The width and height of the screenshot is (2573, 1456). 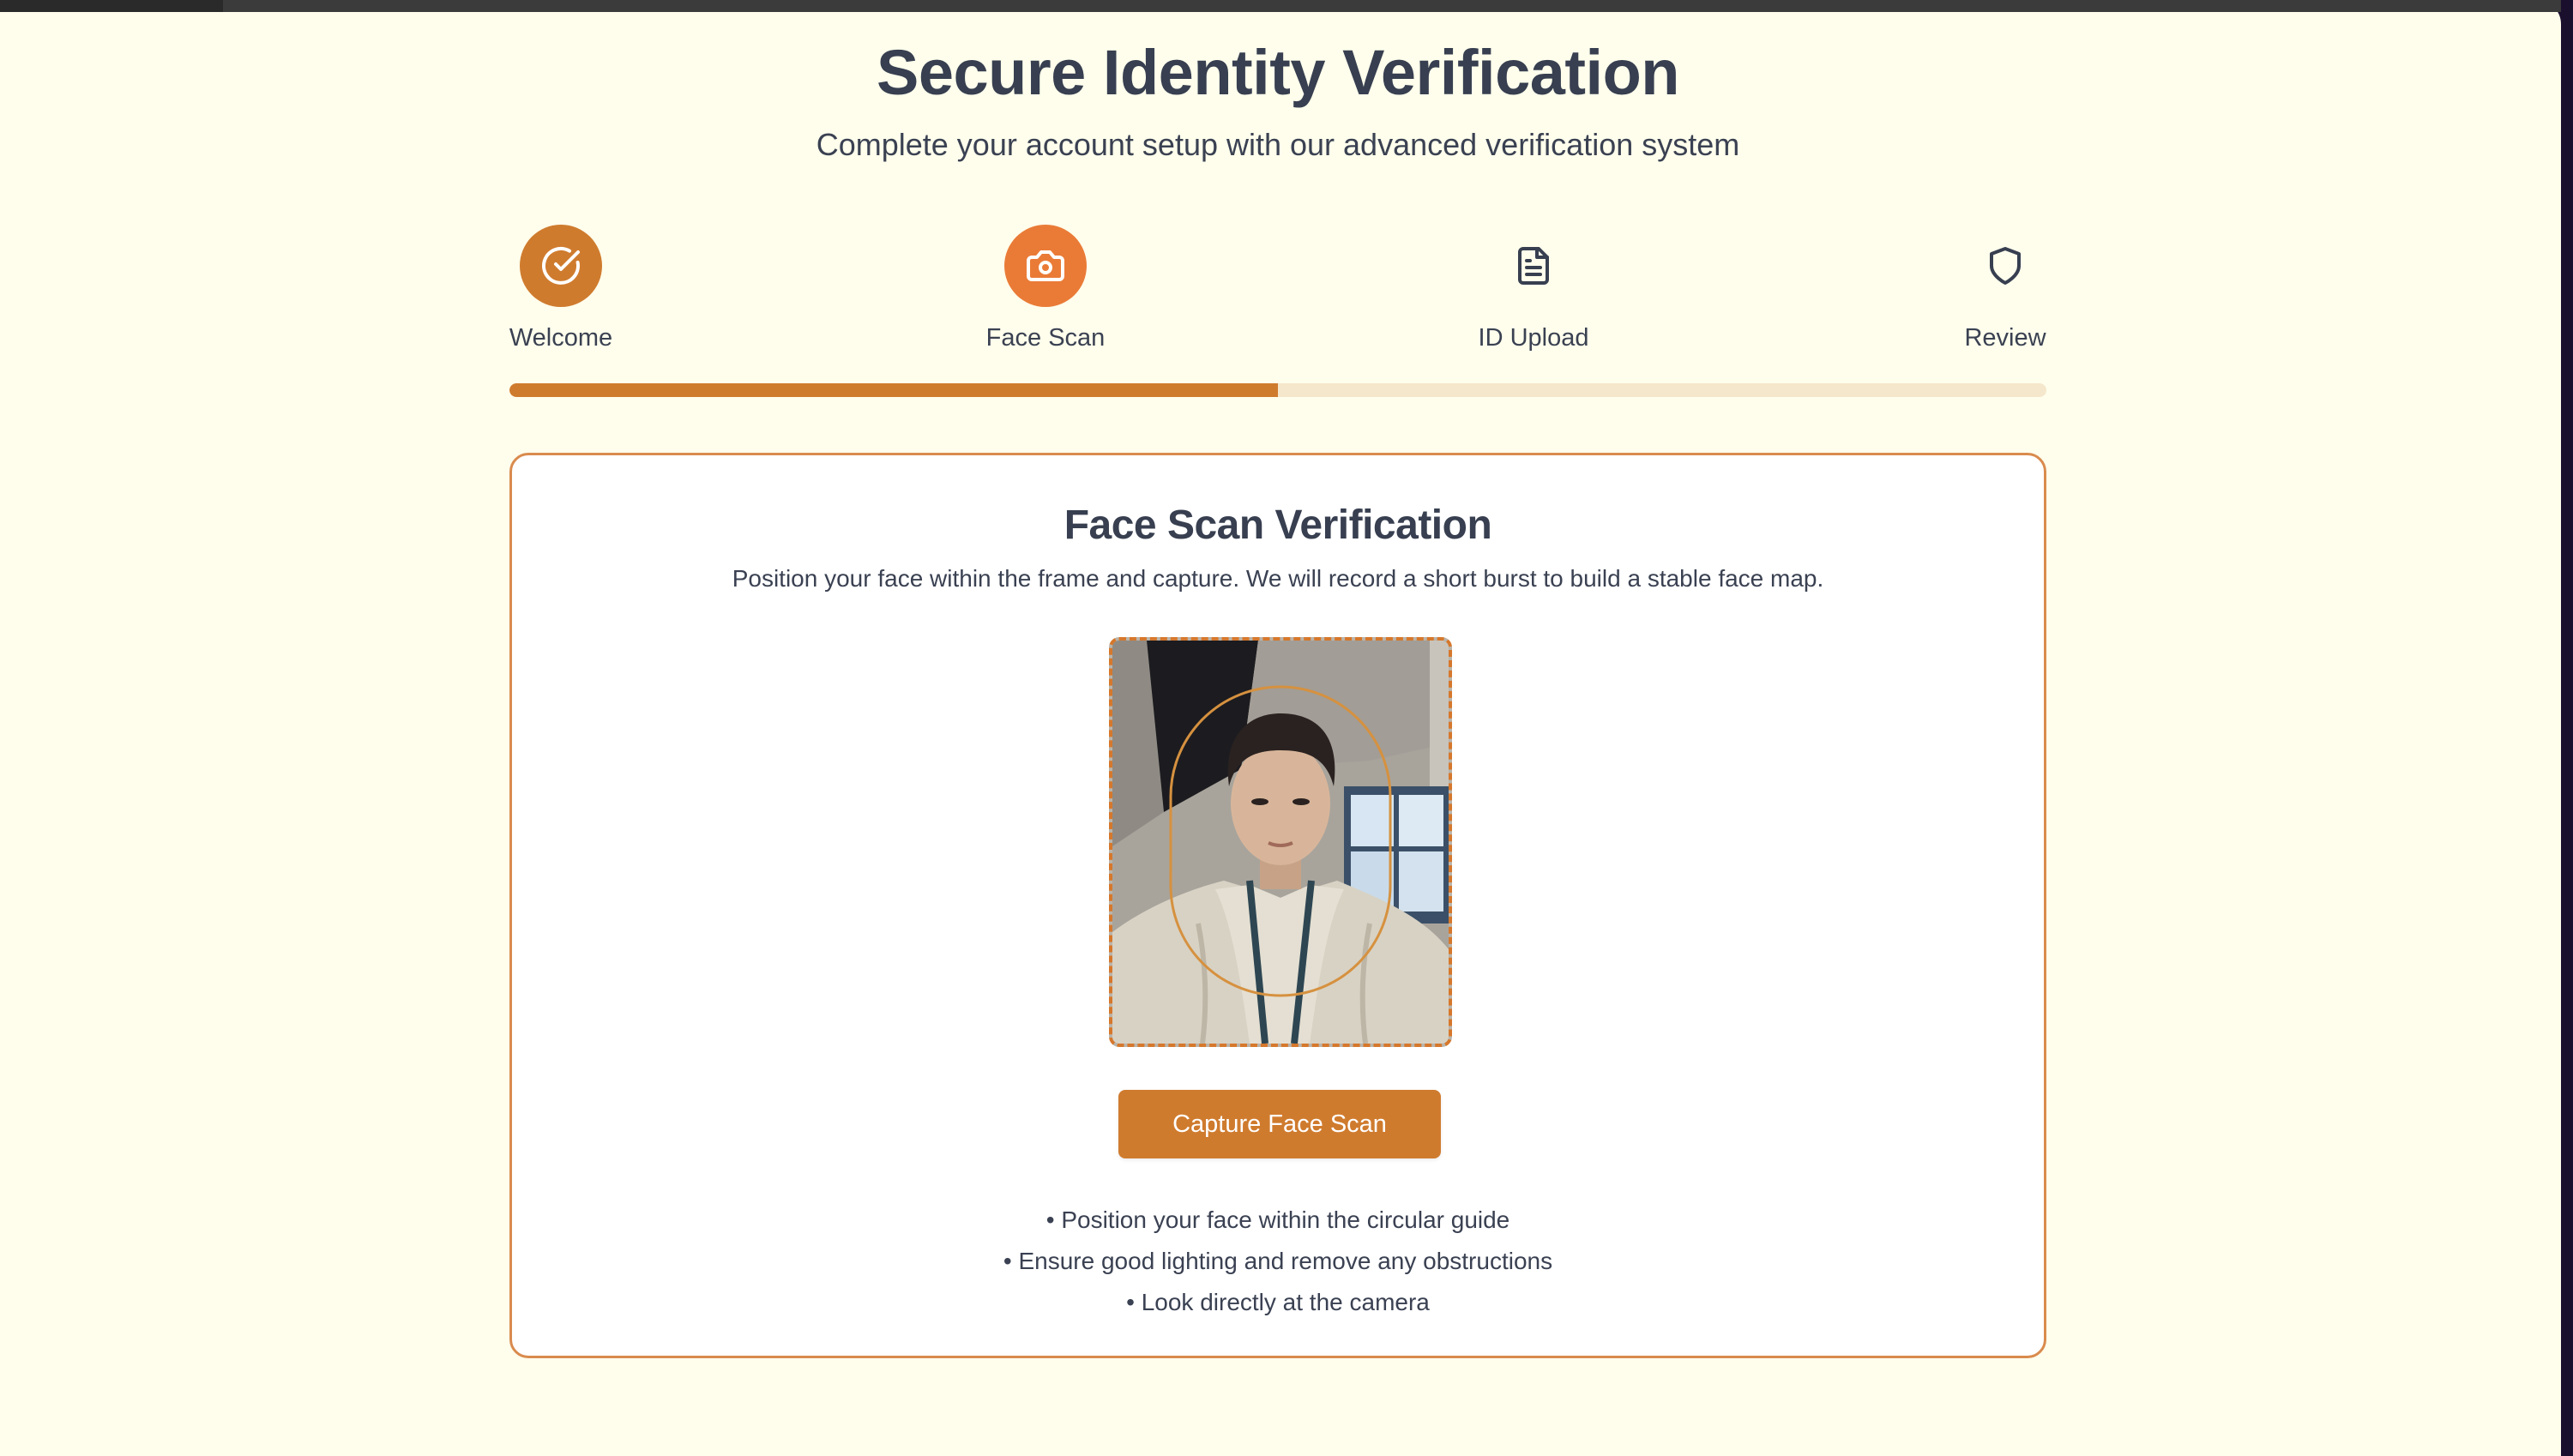 I want to click on camera-preview, so click(x=1280, y=842).